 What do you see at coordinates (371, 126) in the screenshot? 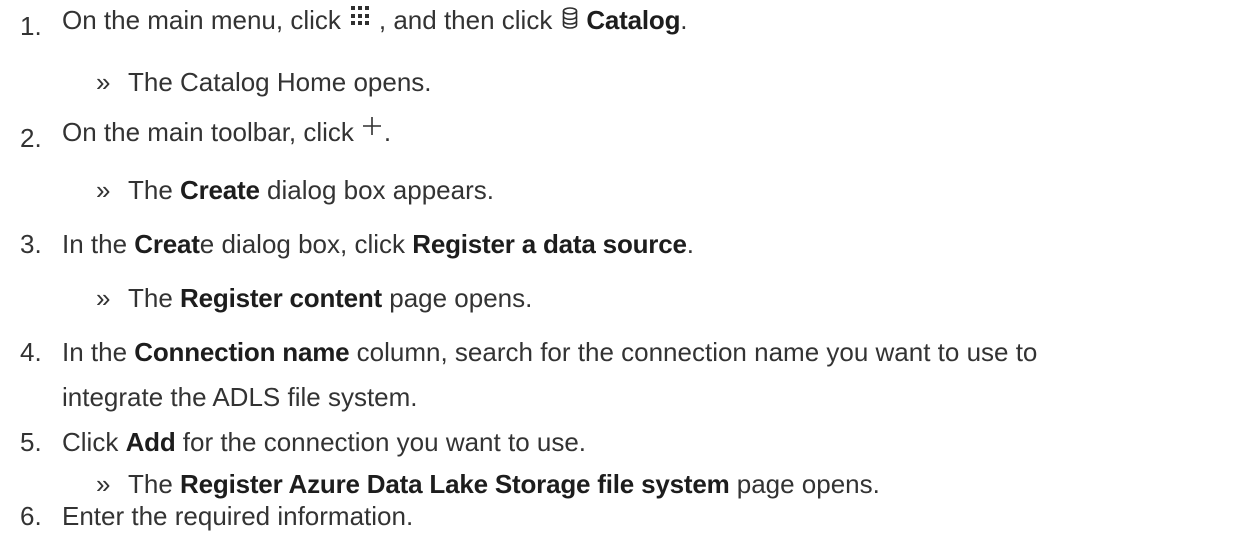
I see `plus-icon` at bounding box center [371, 126].